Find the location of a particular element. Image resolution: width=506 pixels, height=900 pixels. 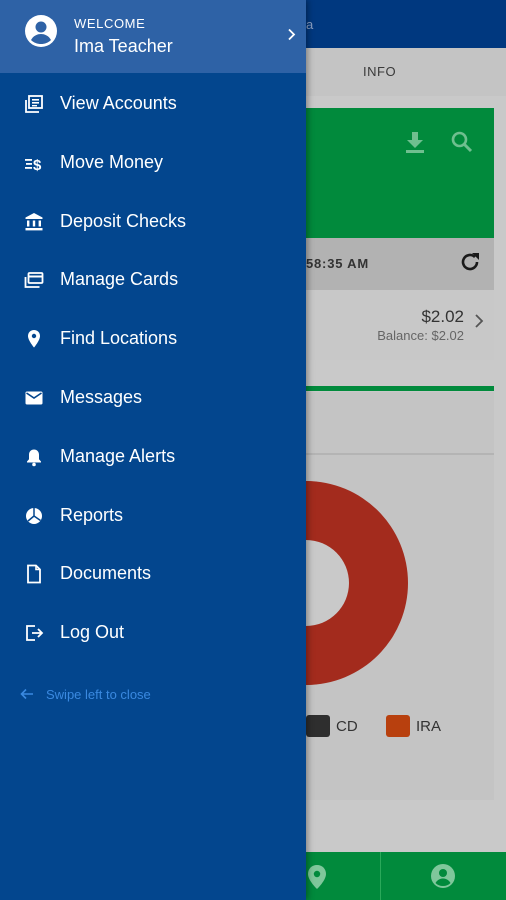

account-balance: Balance: $2.02 is located at coordinates (420, 335).